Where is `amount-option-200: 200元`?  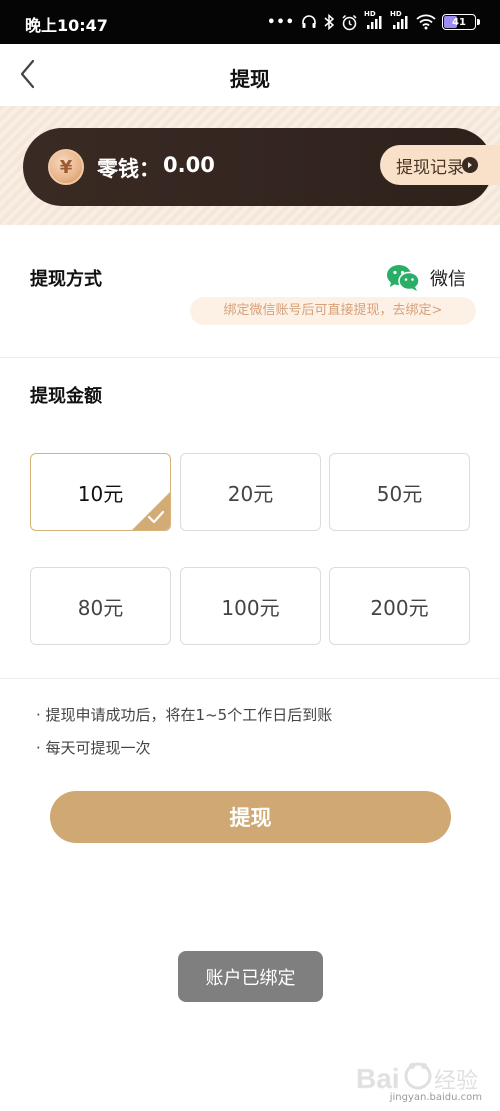
amount-option-200: 200元 is located at coordinates (399, 606).